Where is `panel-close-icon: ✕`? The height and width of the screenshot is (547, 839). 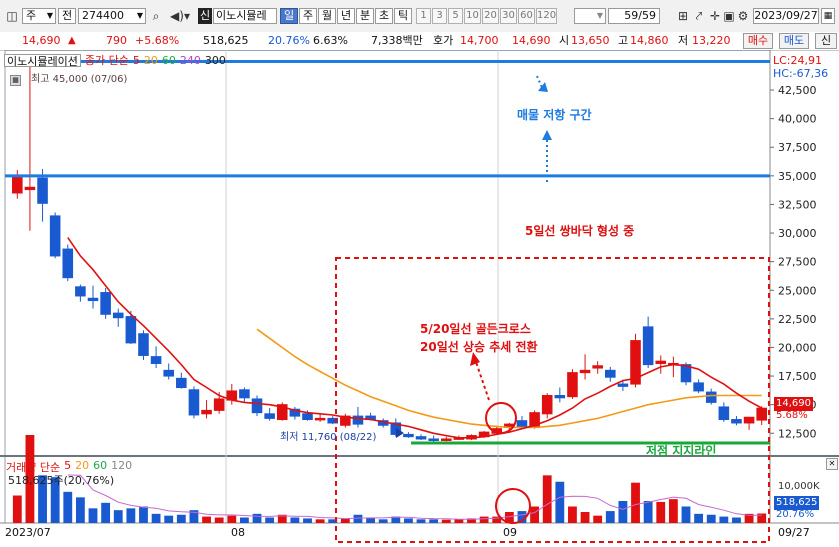 panel-close-icon: ✕ is located at coordinates (832, 464).